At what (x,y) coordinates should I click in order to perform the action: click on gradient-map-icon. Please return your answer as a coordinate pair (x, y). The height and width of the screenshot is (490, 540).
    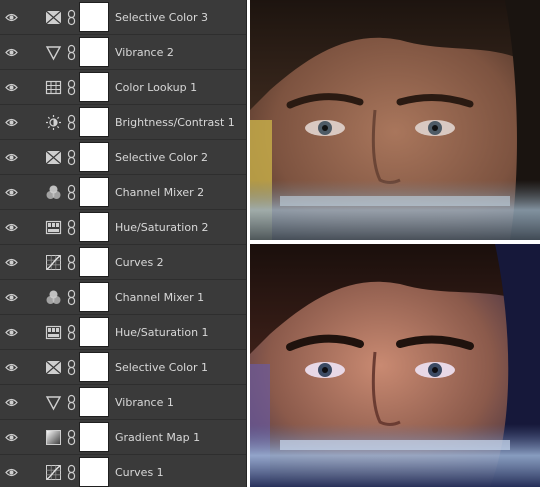
    Looking at the image, I should click on (53, 437).